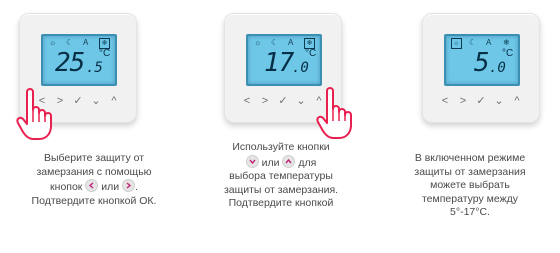 The height and width of the screenshot is (253, 560). Describe the element at coordinates (70, 63) in the screenshot. I see `temperature-value: 25` at that location.